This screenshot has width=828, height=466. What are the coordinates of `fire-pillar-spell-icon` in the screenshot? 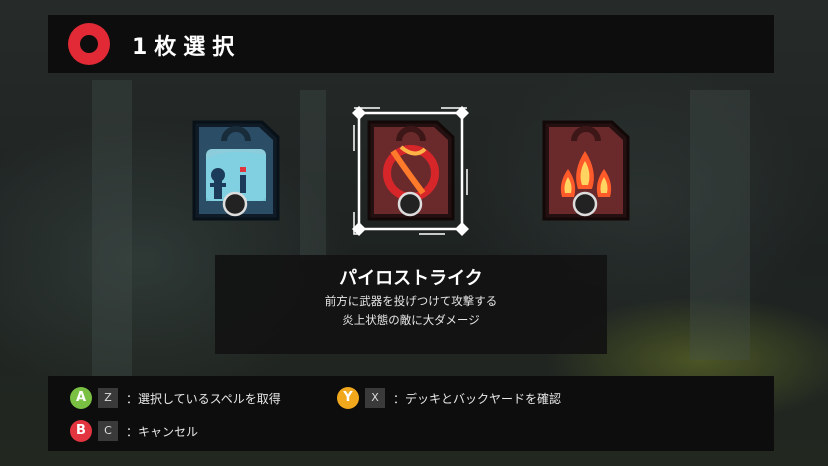 It's located at (586, 170).